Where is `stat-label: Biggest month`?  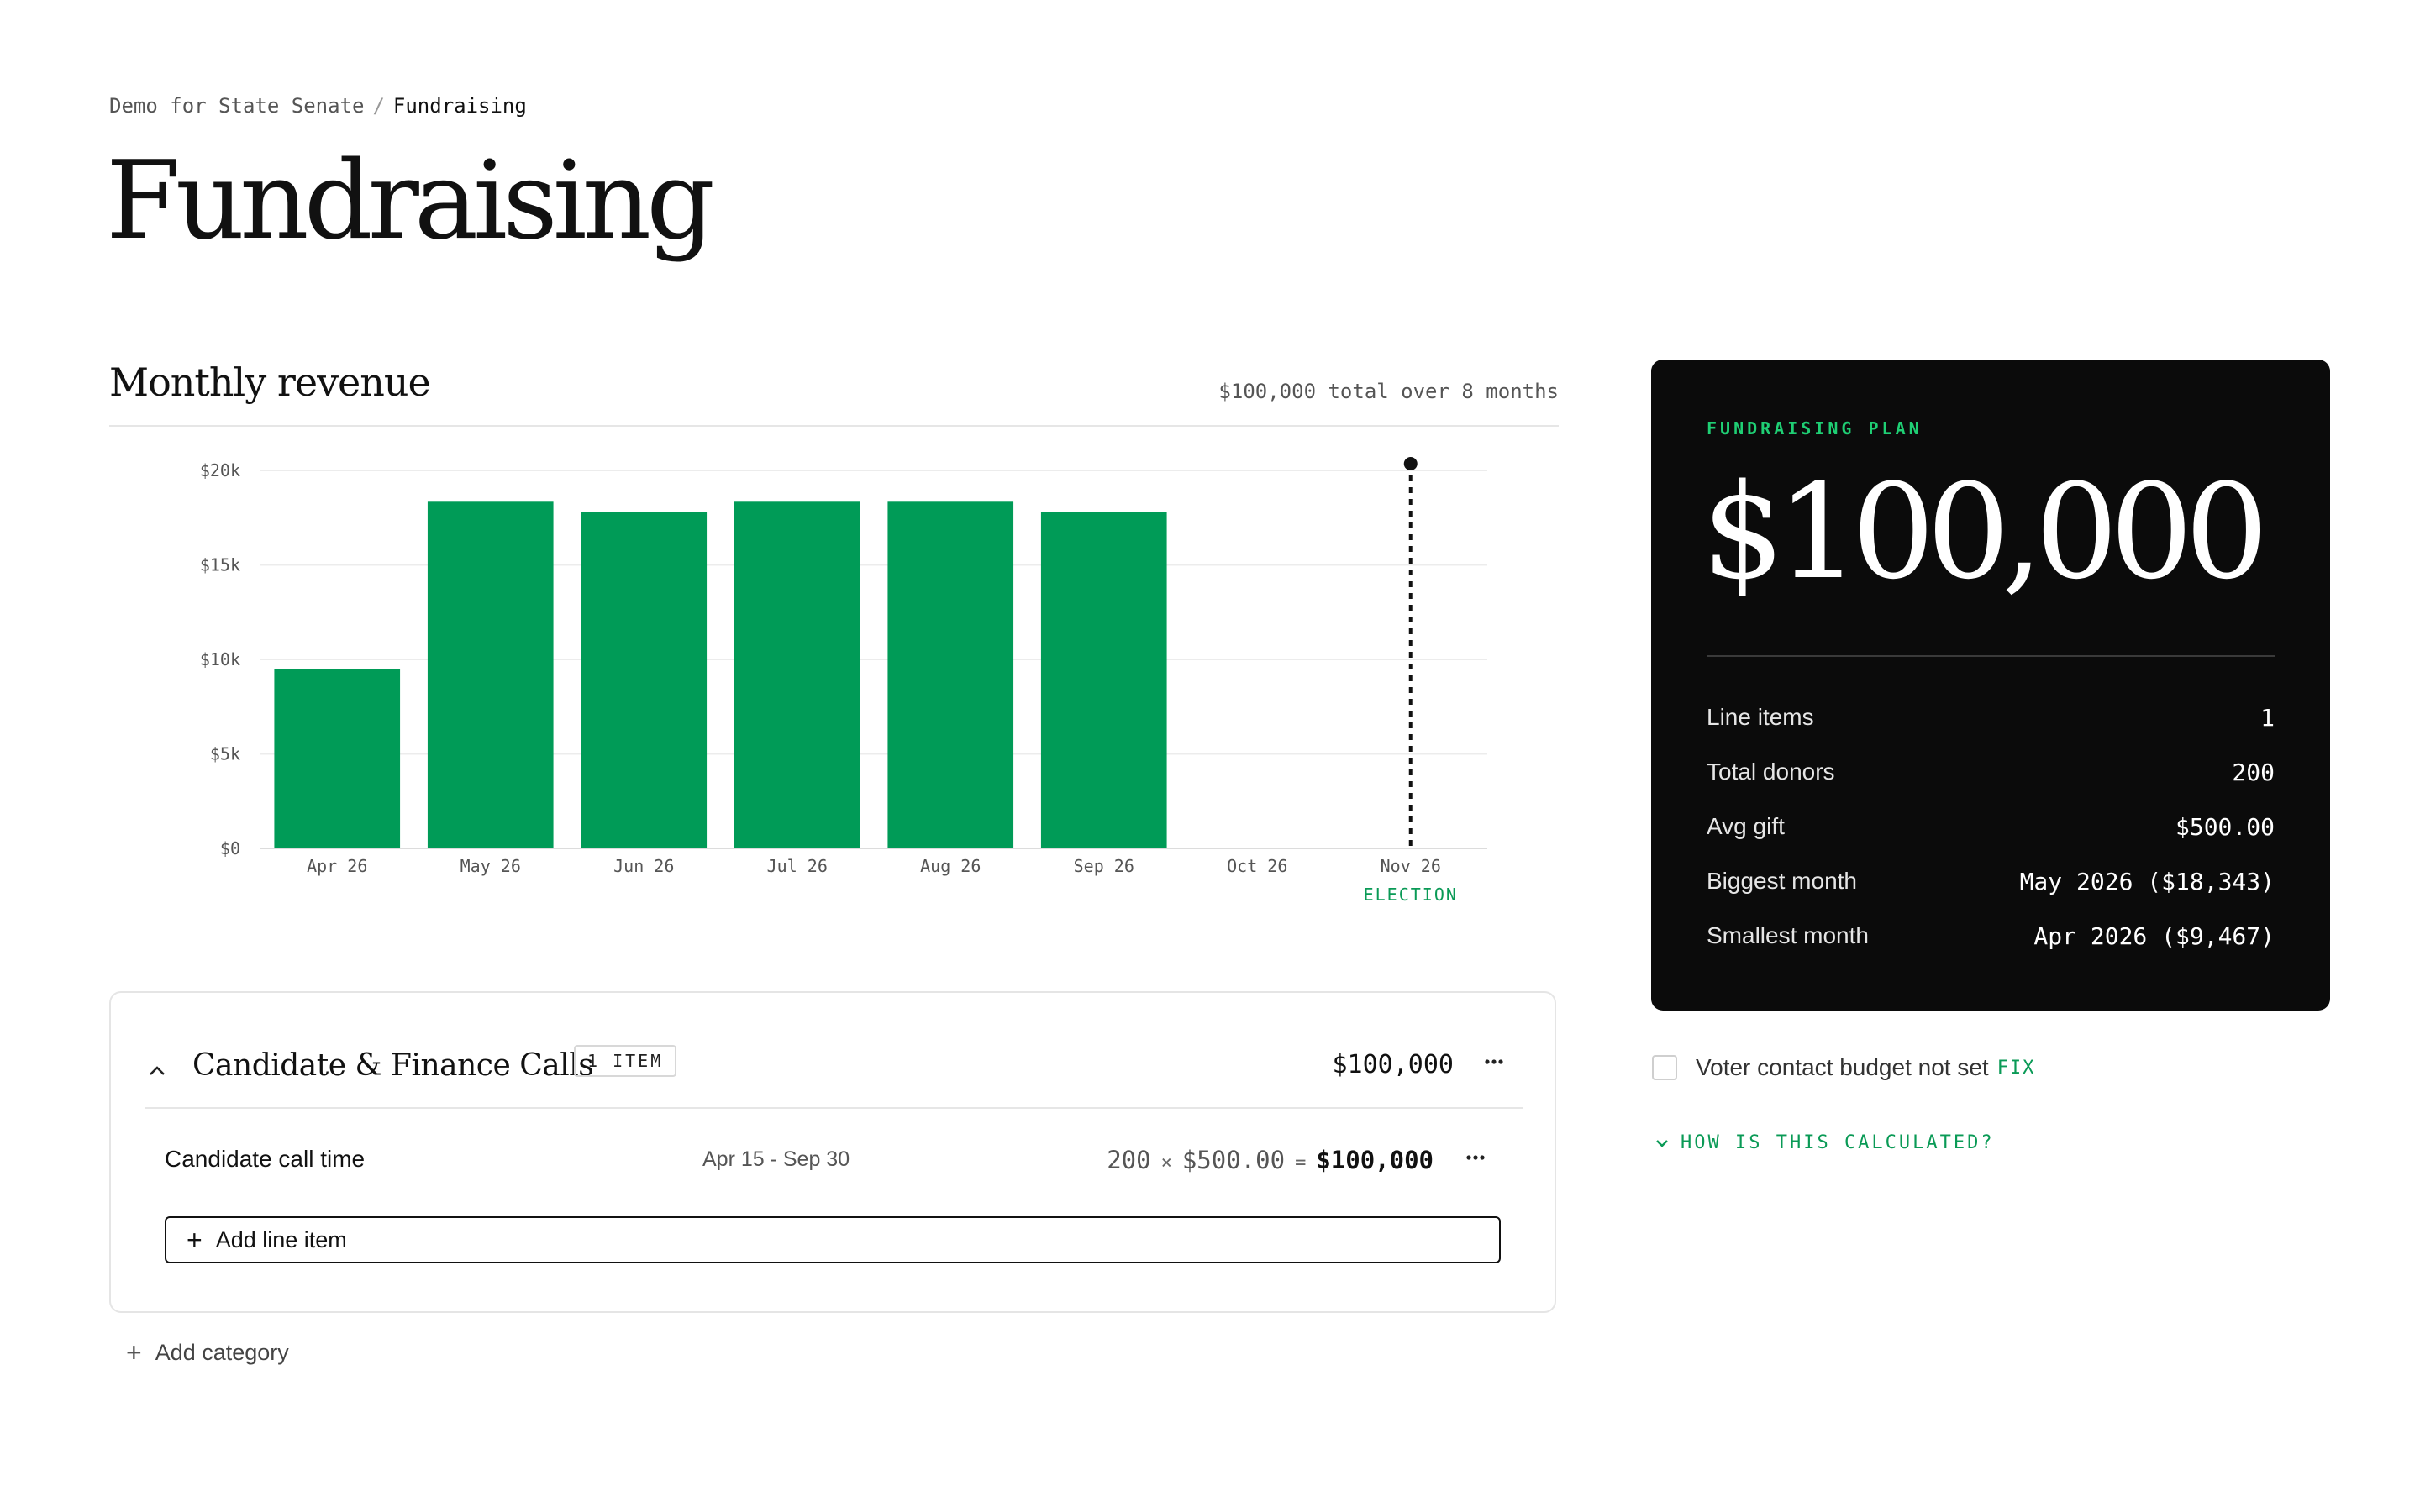 stat-label: Biggest month is located at coordinates (1782, 881).